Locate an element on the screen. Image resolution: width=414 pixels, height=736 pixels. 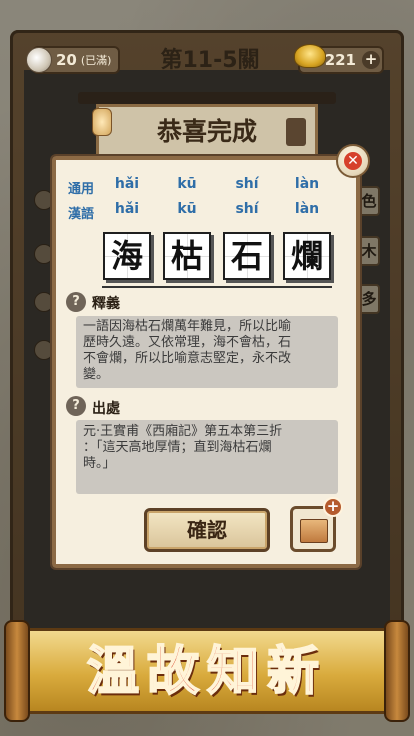
close-button: ✕ is located at coordinates (353, 161).